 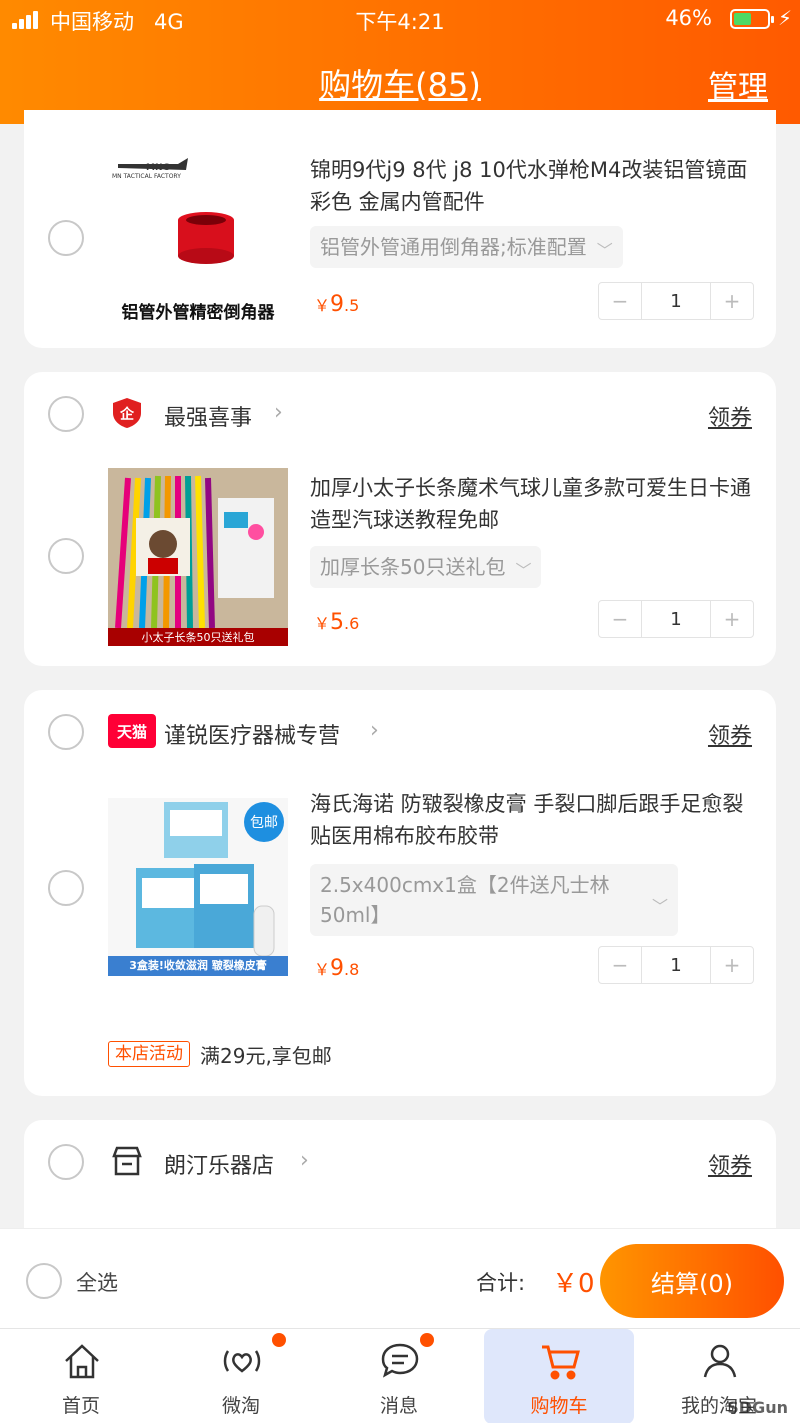 I want to click on watermark: SDGun, so click(x=757, y=1407).